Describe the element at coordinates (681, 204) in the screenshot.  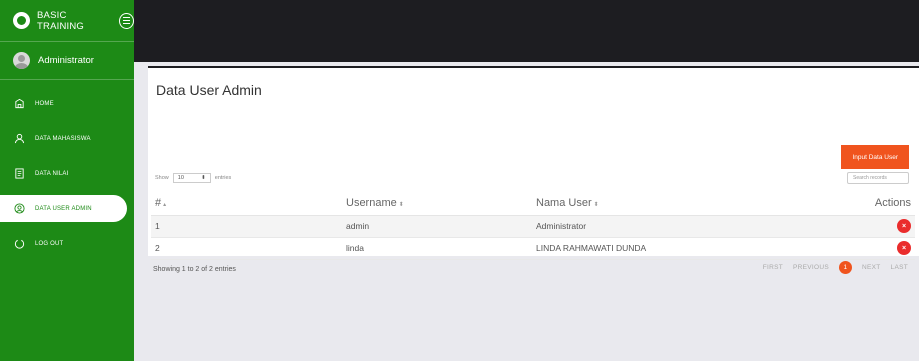
I see `column-header-nama-user: Nama User ⬍` at that location.